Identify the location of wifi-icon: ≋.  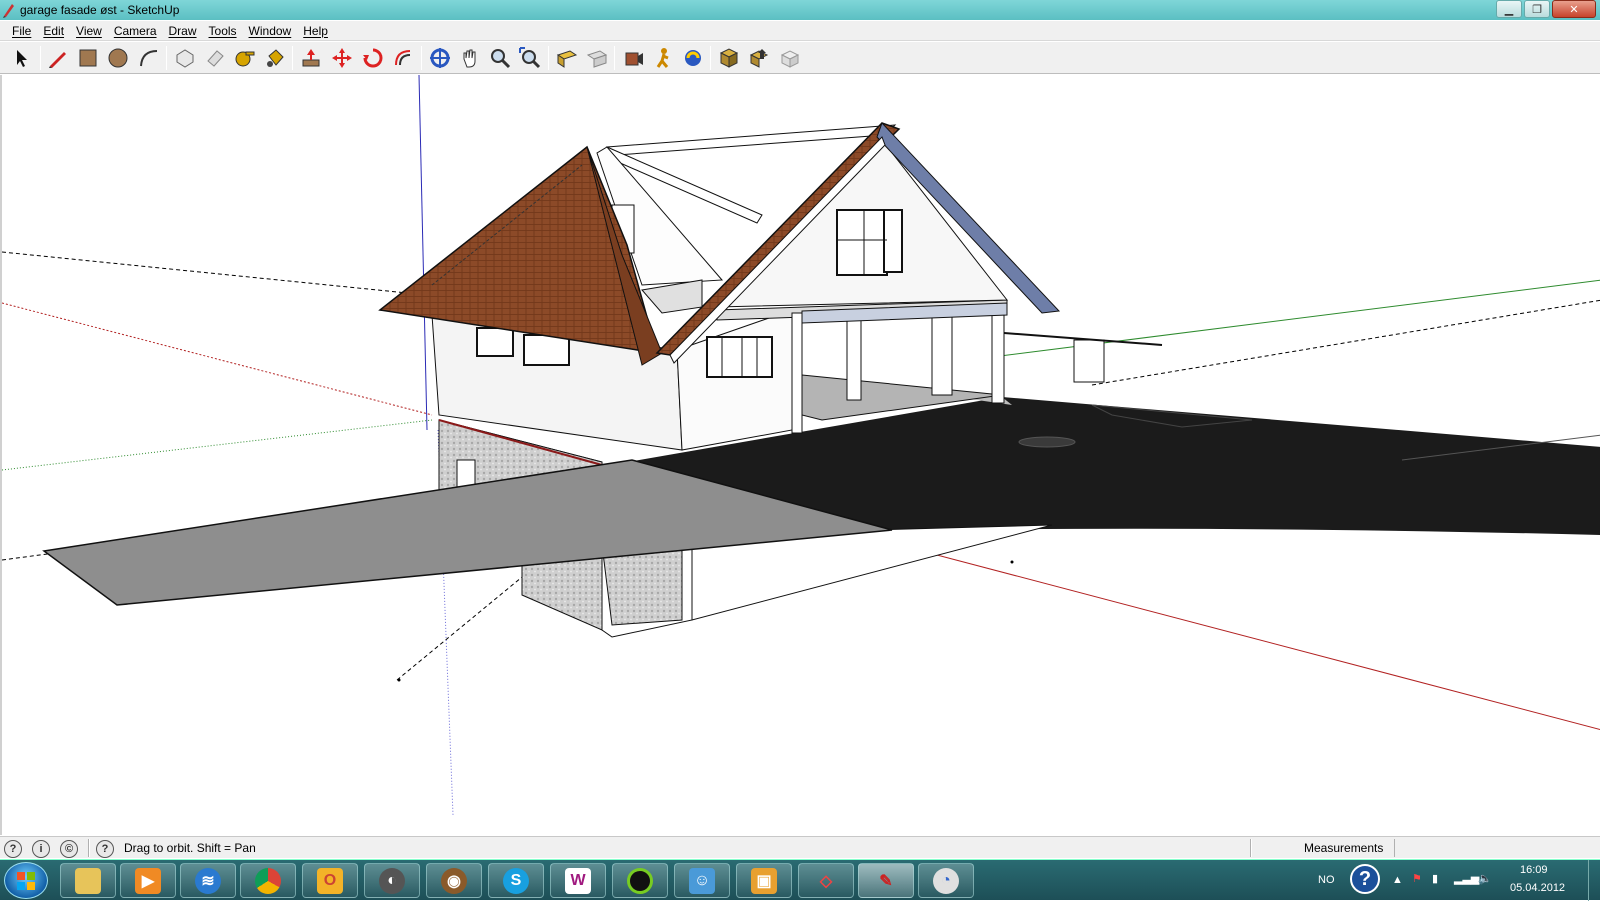
(208, 880).